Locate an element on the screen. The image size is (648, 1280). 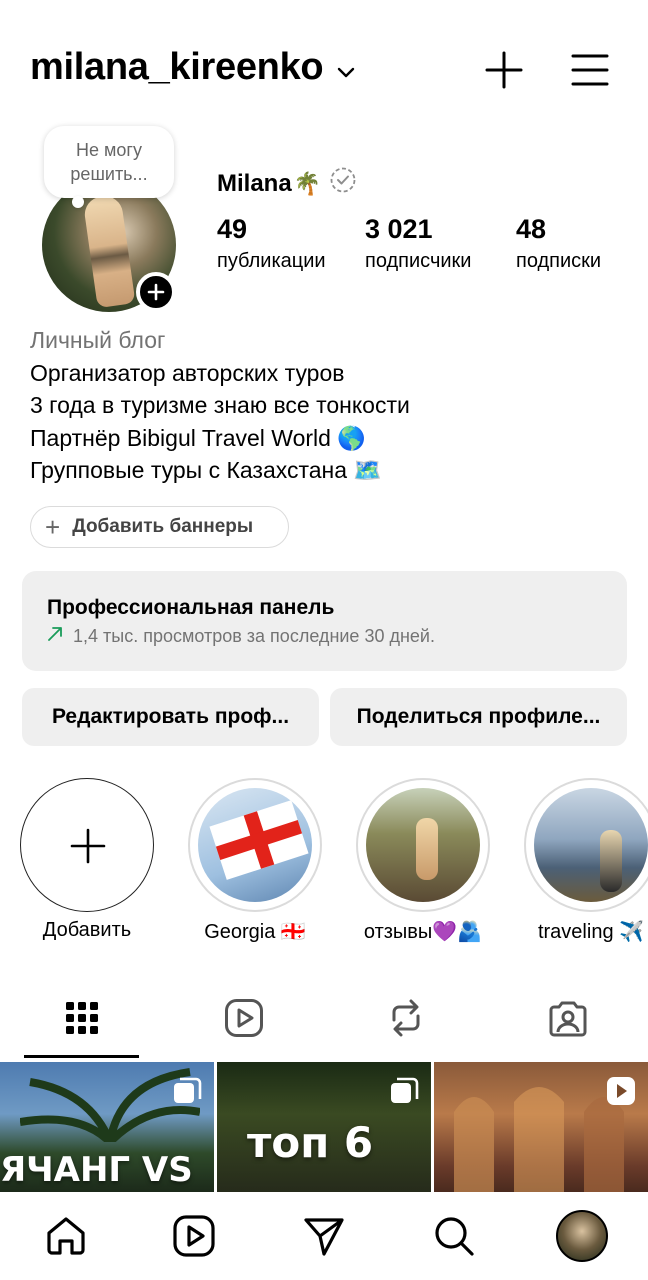
highlight-label: traveling ✈️ is located at coordinates (591, 932).